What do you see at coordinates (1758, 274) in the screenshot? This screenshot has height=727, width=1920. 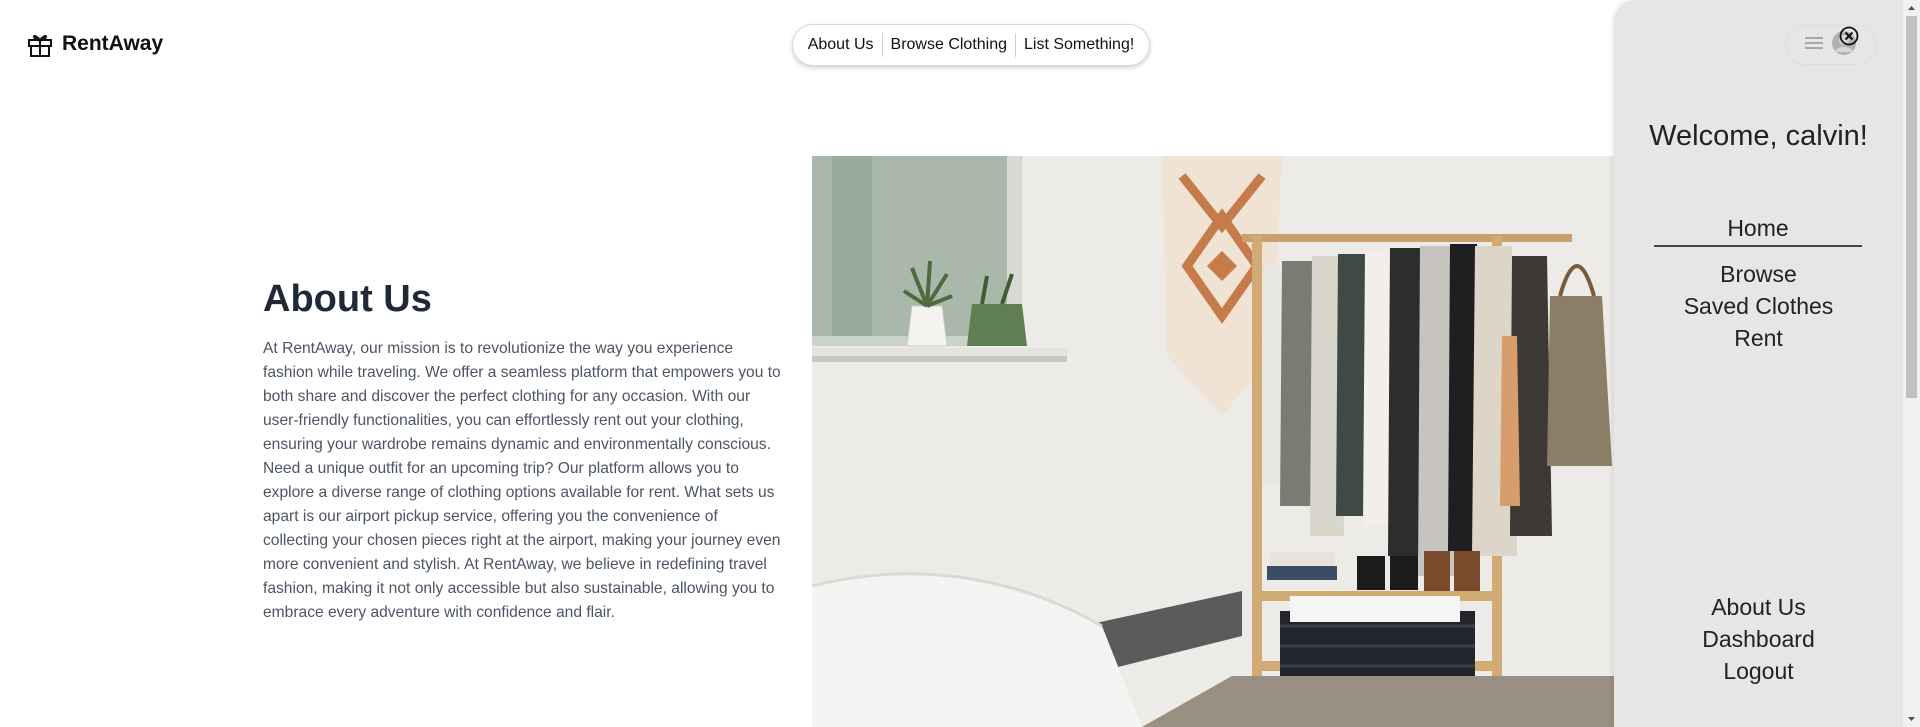 I see `drawer-browse-link: Browse` at bounding box center [1758, 274].